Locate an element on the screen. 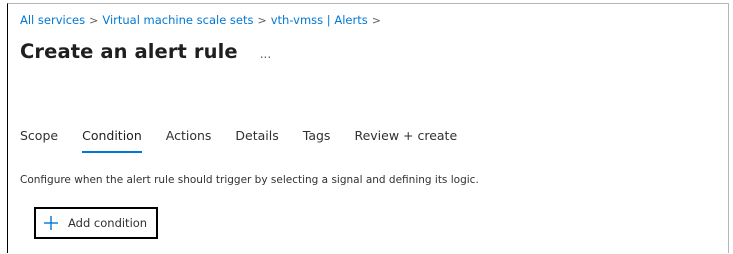 The height and width of the screenshot is (254, 733). tab-scope: Scope is located at coordinates (39, 141).